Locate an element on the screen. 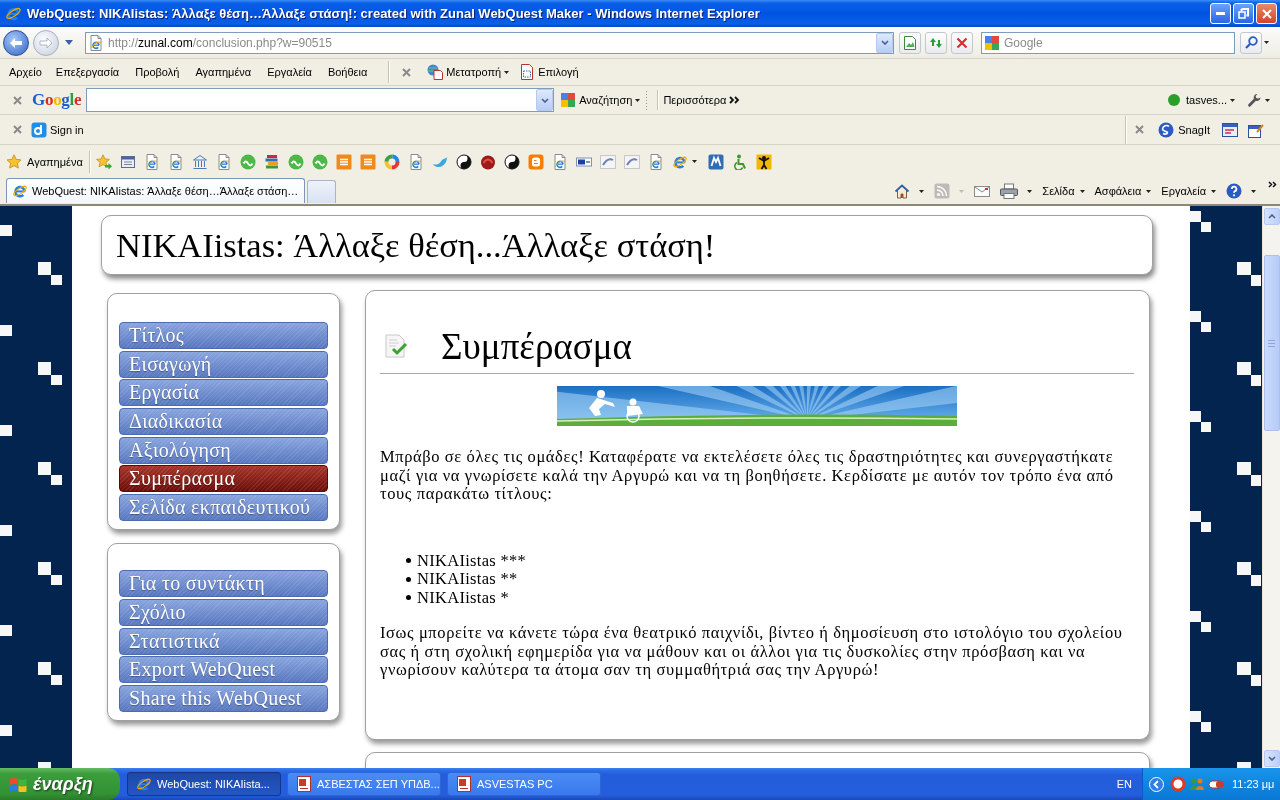 Image resolution: width=1280 pixels, height=800 pixels. command-menu-button: Σελίδα is located at coordinates (1063, 191).